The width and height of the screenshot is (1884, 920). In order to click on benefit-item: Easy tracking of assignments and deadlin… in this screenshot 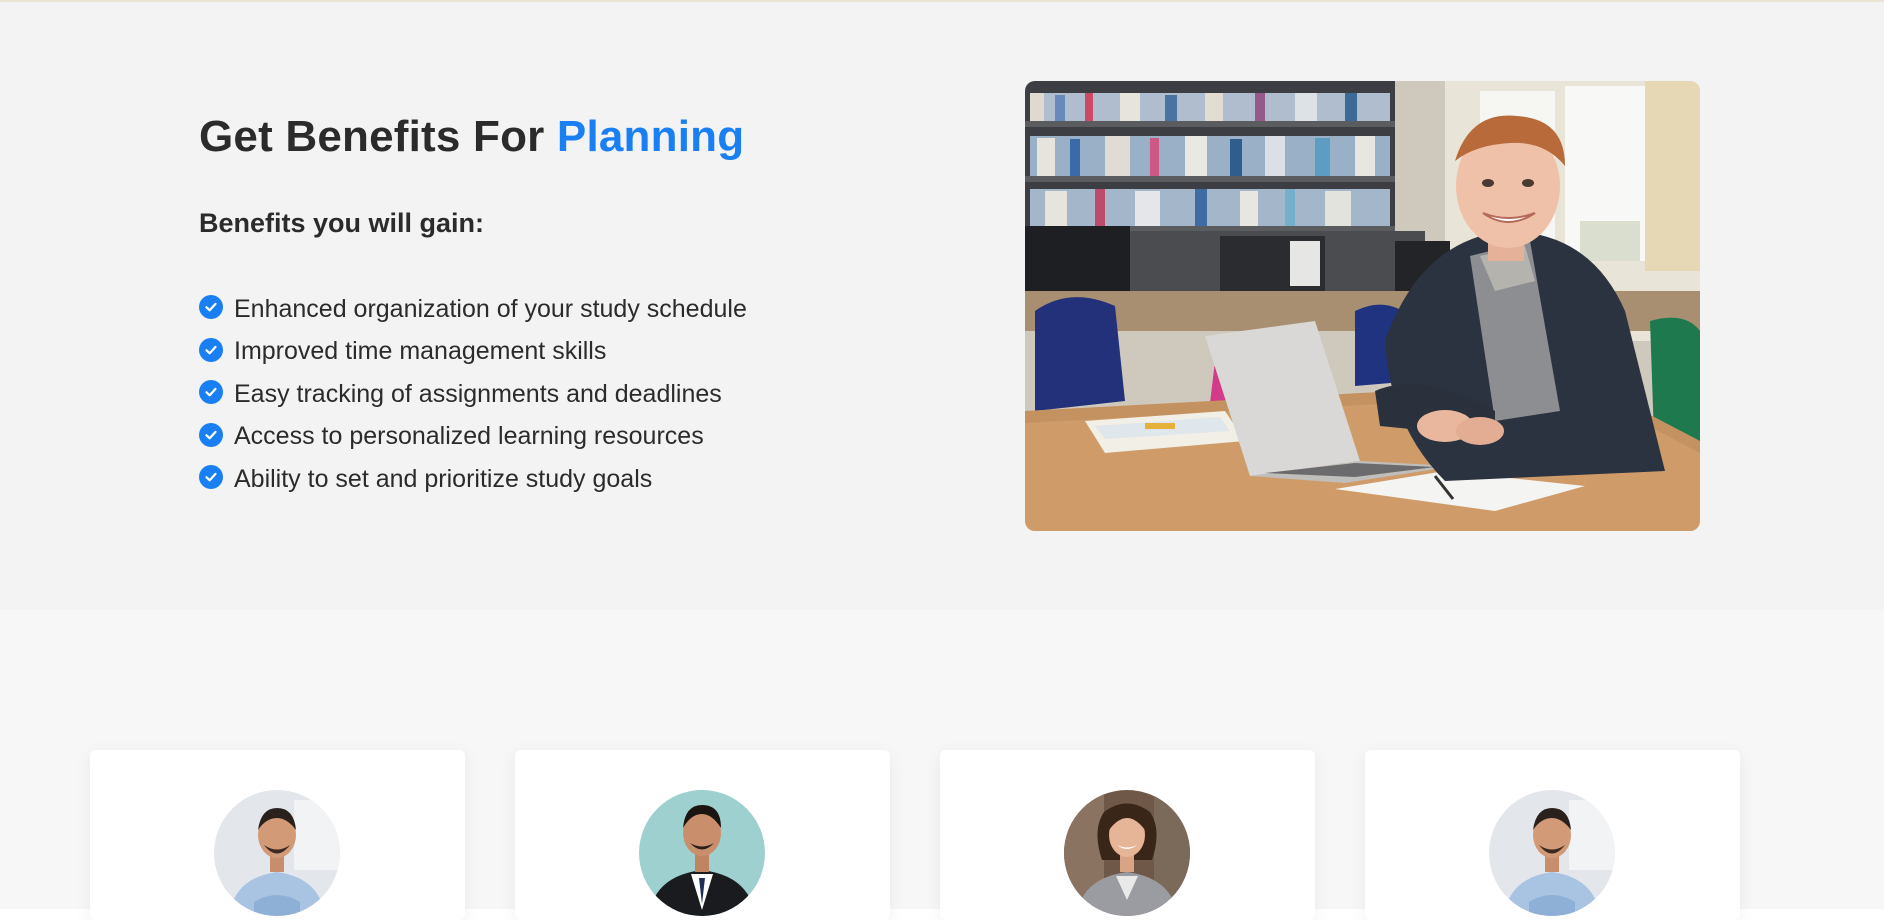, I will do `click(473, 394)`.